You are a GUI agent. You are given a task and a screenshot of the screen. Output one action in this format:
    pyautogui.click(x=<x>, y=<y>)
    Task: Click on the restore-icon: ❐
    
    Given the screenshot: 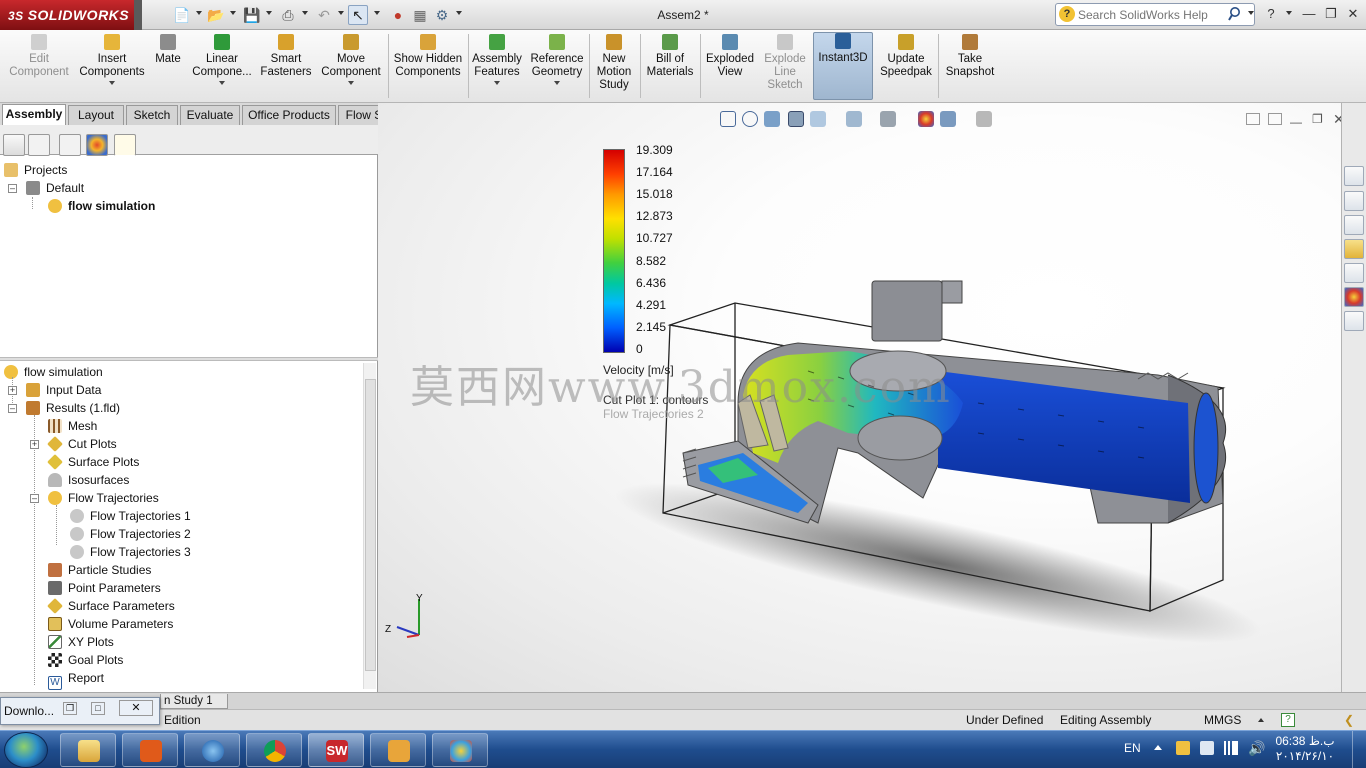 What is the action you would take?
    pyautogui.click(x=1331, y=14)
    